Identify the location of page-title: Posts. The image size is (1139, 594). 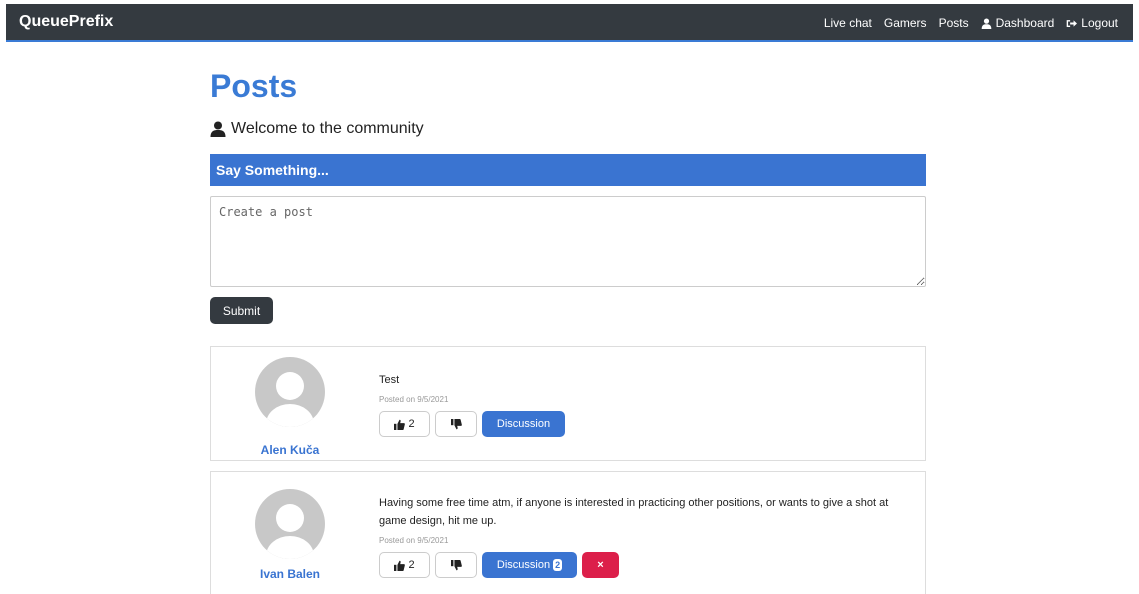
(254, 86).